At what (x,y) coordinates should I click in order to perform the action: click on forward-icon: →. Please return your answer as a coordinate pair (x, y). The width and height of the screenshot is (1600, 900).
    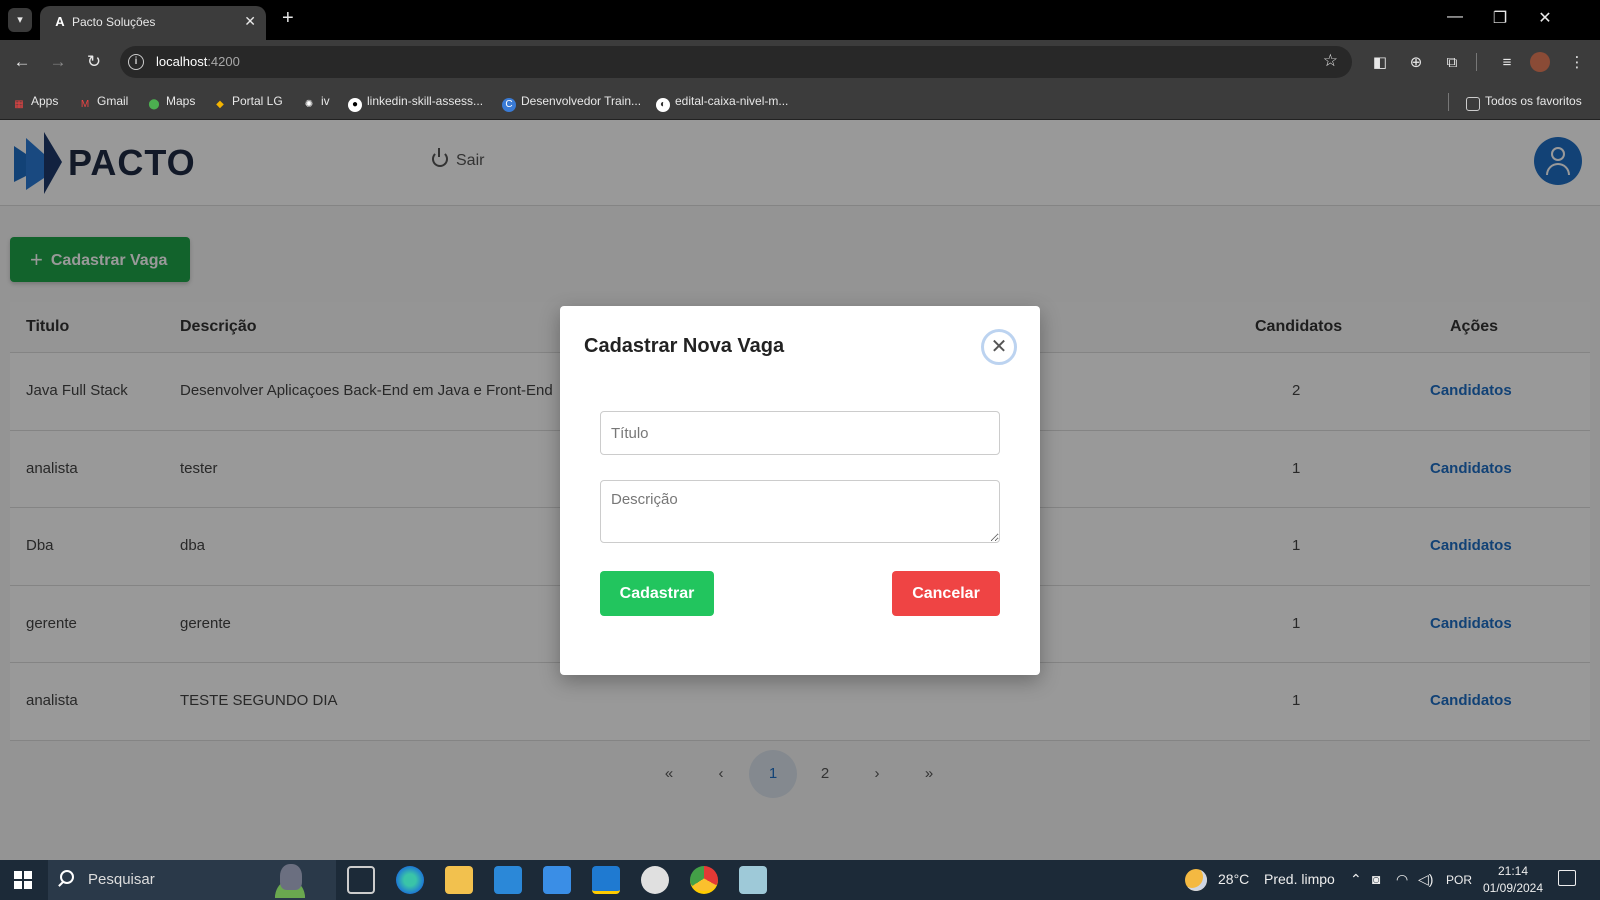
    Looking at the image, I should click on (58, 62).